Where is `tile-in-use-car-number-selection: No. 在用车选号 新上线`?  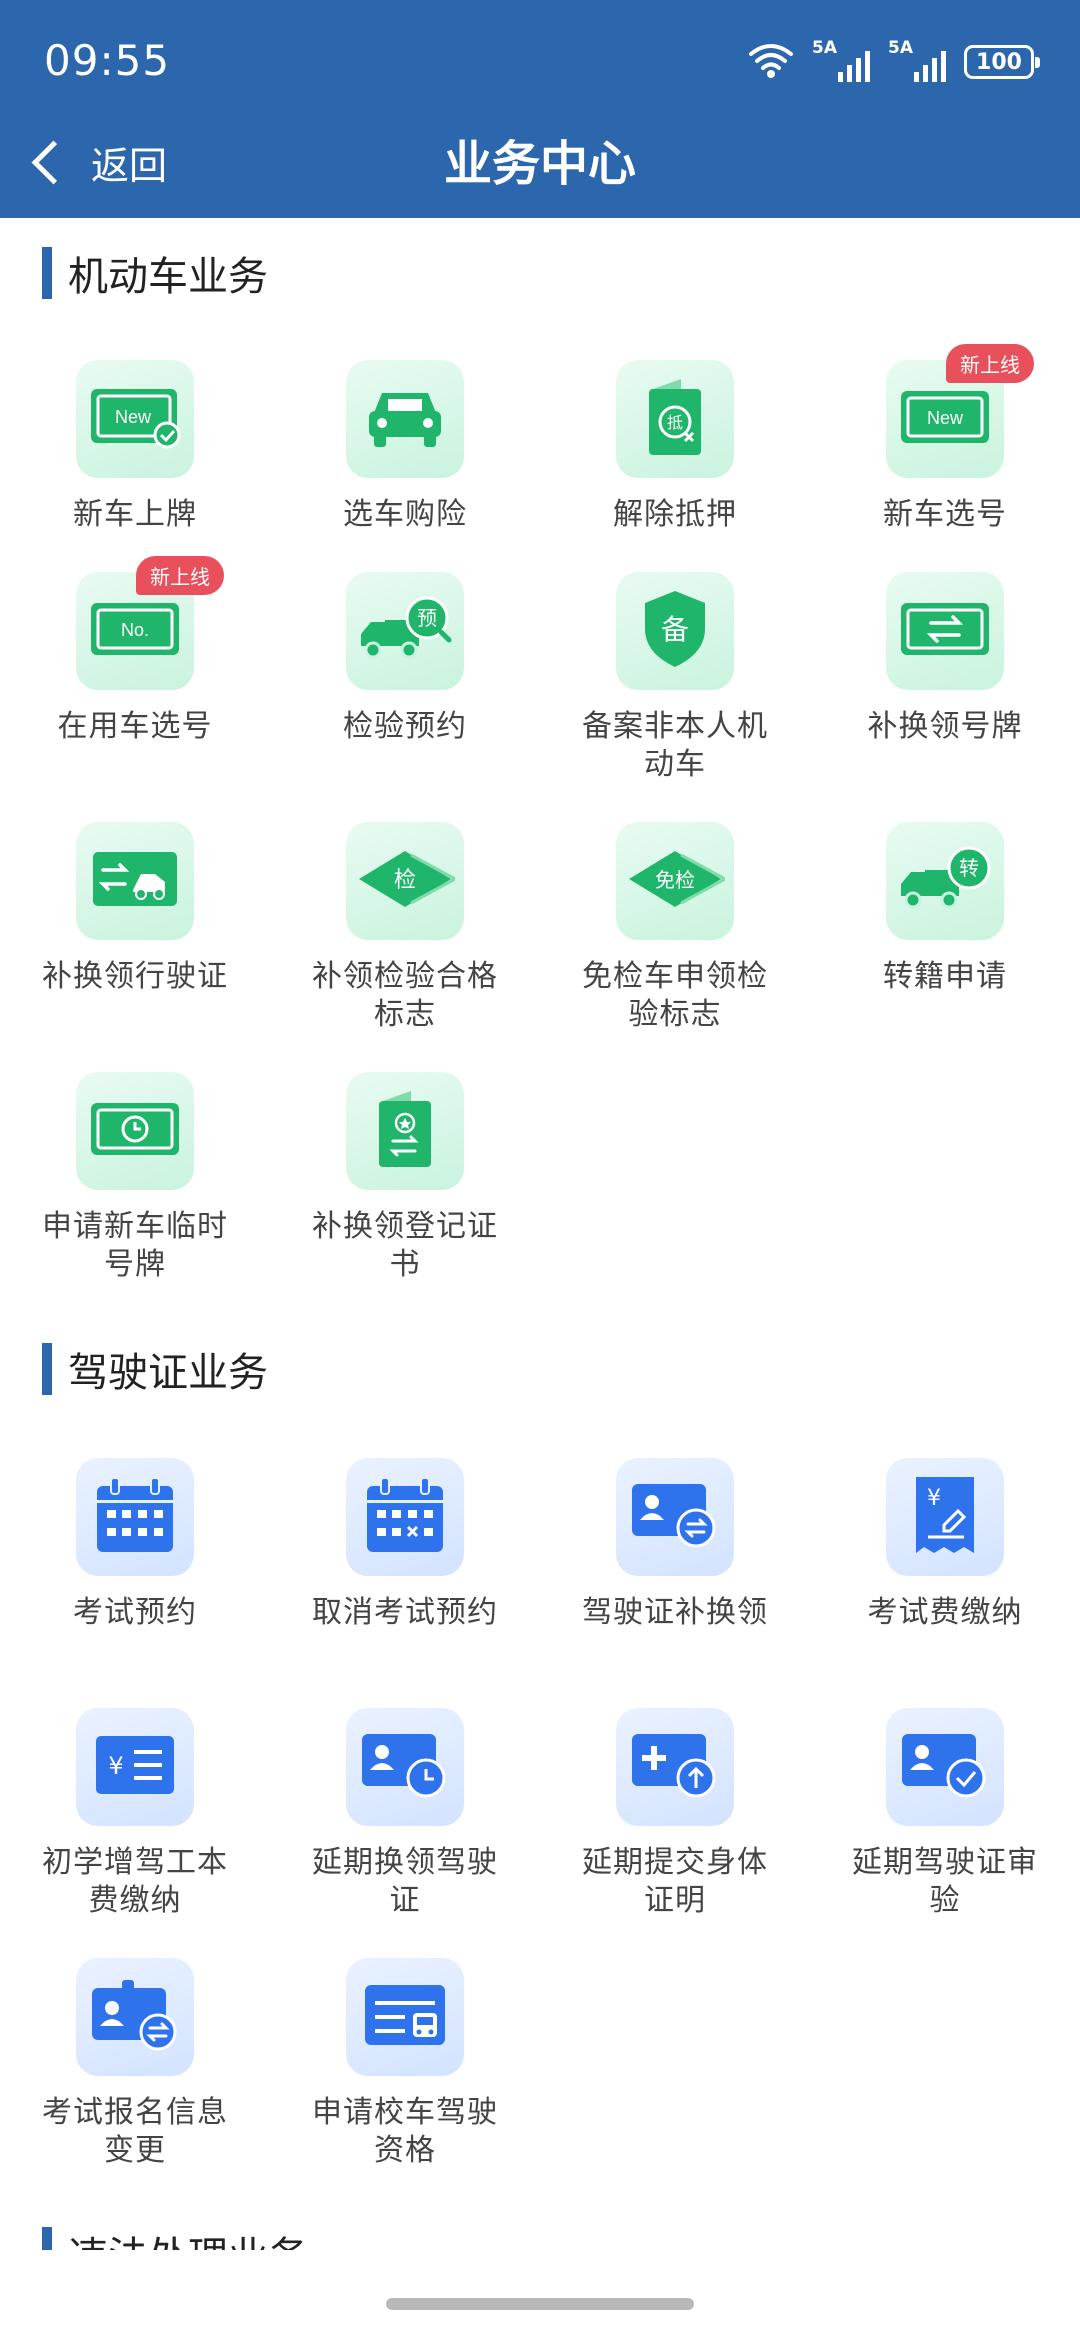
tile-in-use-car-number-selection: No. 在用车选号 新上线 is located at coordinates (135, 651).